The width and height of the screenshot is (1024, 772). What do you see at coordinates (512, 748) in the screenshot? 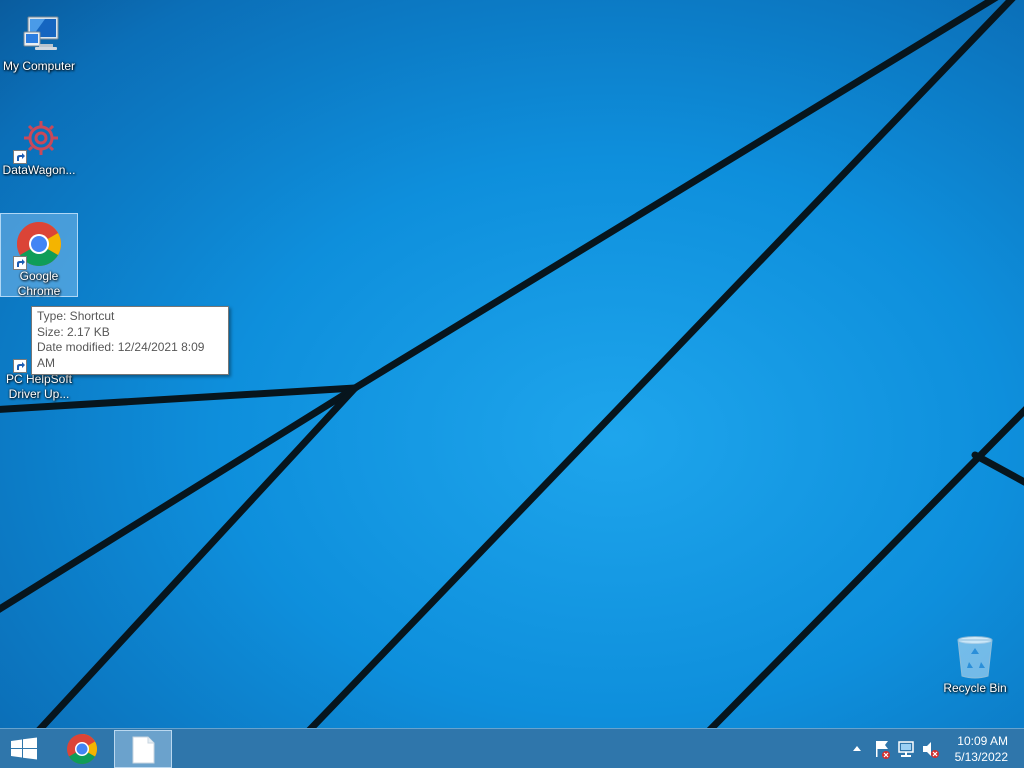
I see `taskbar: 10:09 AM 5/13/2022` at bounding box center [512, 748].